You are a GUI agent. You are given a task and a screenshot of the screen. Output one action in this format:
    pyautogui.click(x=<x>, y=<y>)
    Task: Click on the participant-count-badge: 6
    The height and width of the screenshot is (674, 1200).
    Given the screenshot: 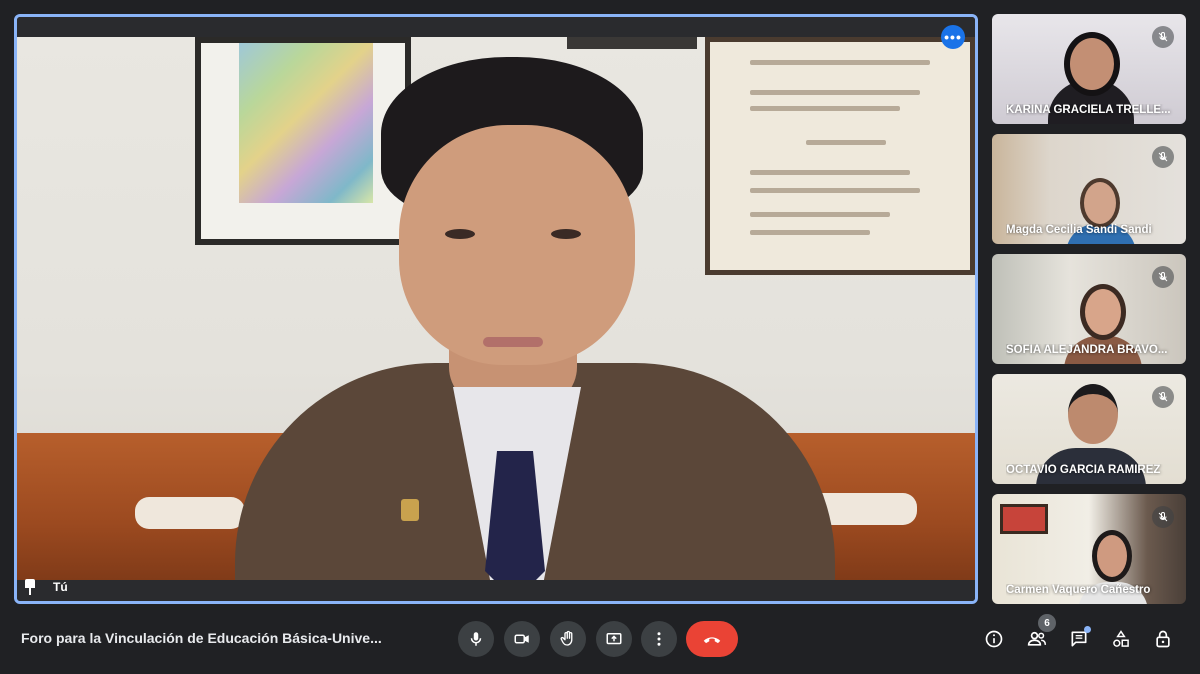 What is the action you would take?
    pyautogui.click(x=1047, y=623)
    